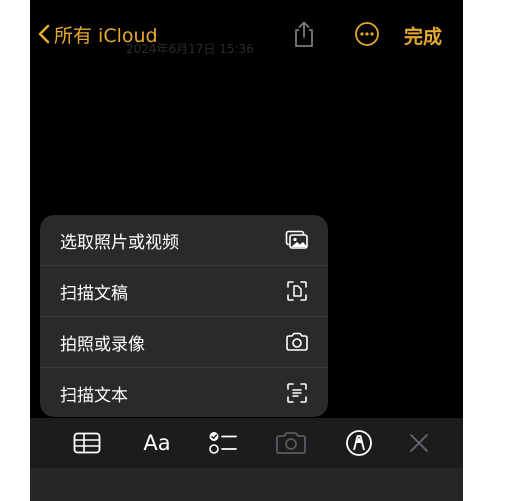 Image resolution: width=517 pixels, height=501 pixels. I want to click on close-icon, so click(419, 443).